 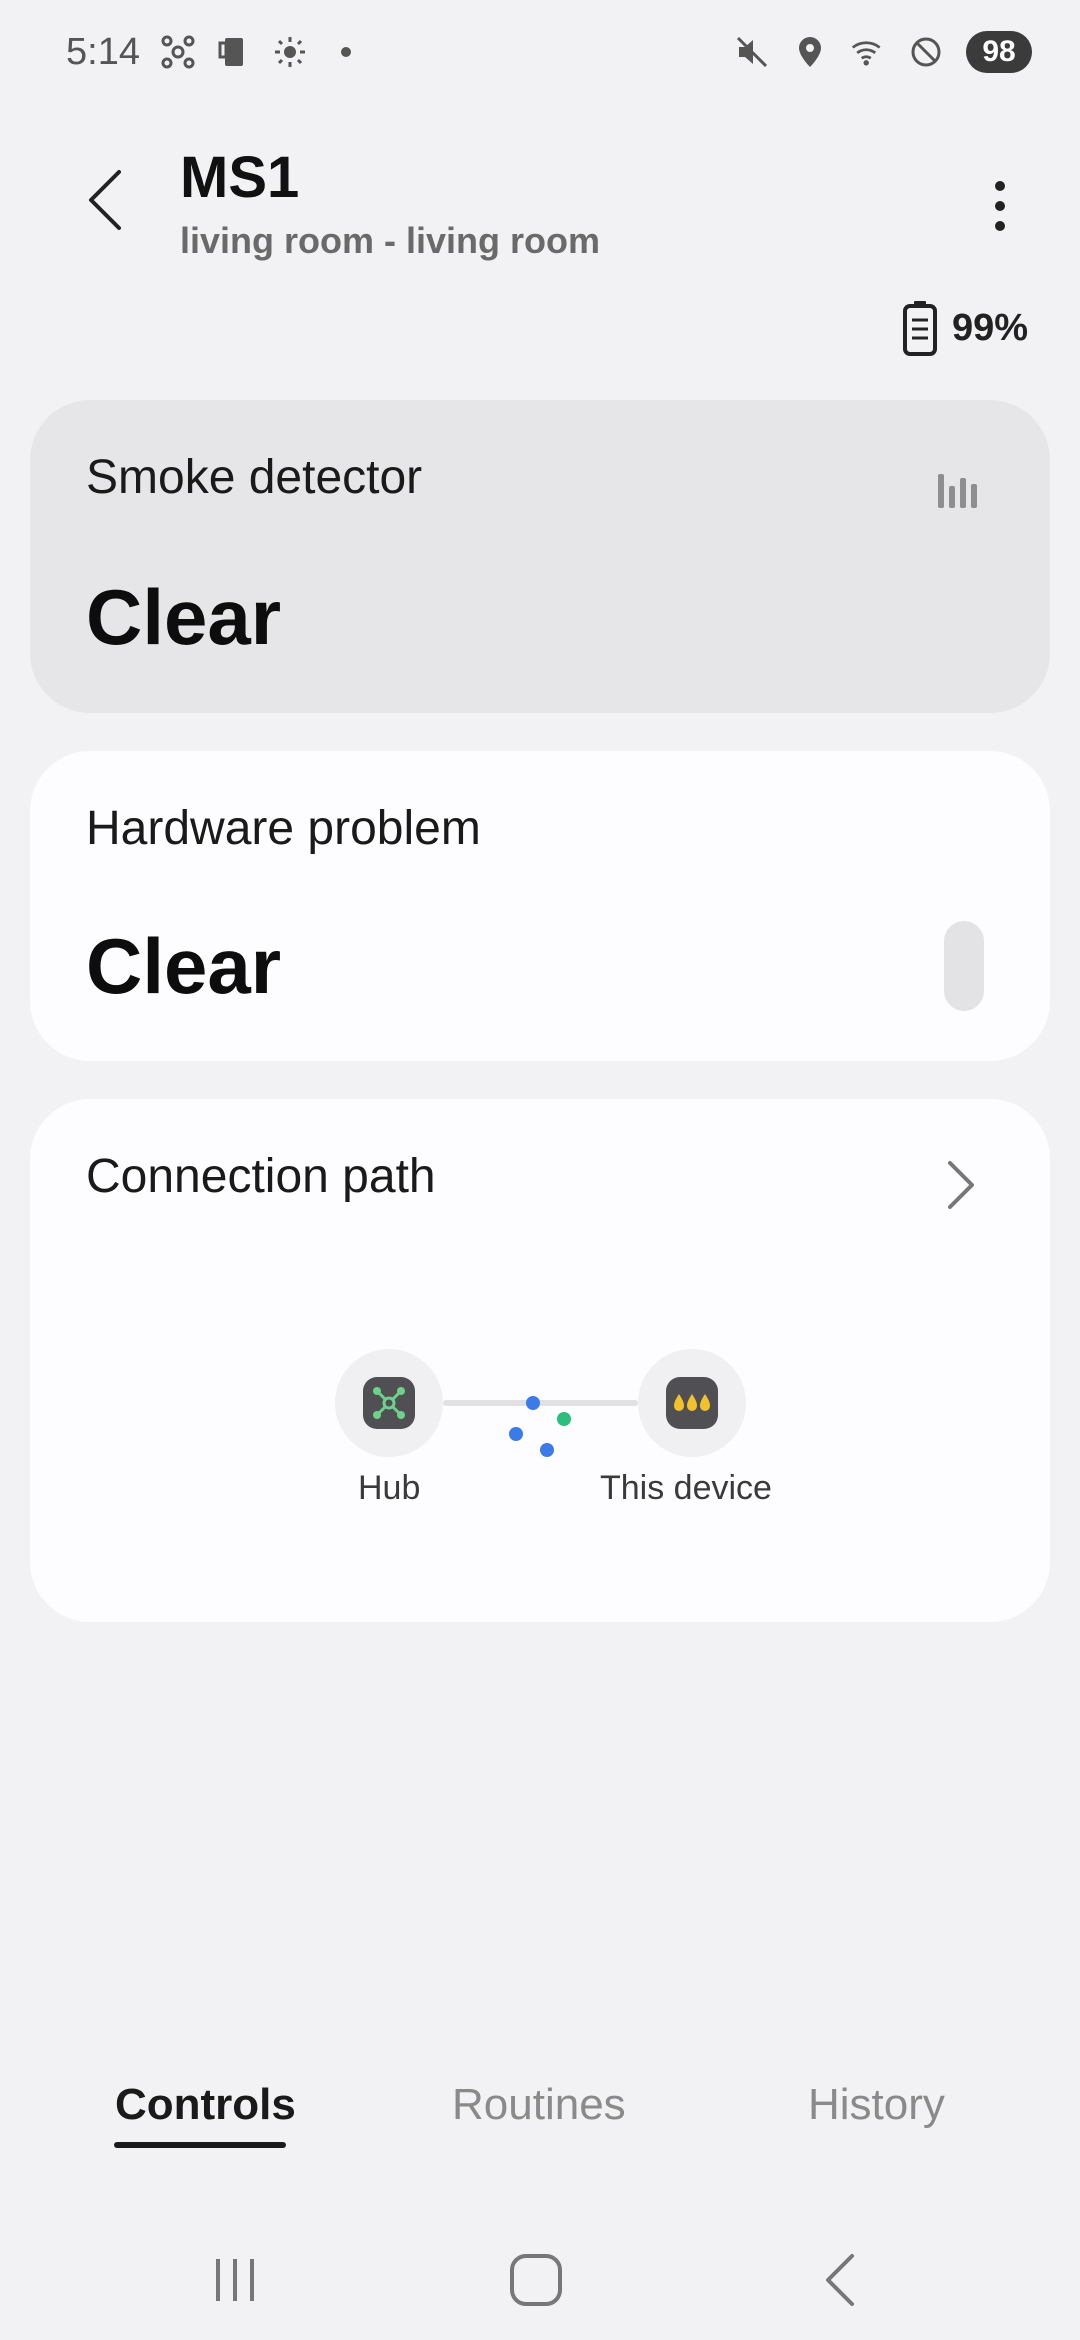 What do you see at coordinates (184, 966) in the screenshot?
I see `hardware-problem-value: Clear` at bounding box center [184, 966].